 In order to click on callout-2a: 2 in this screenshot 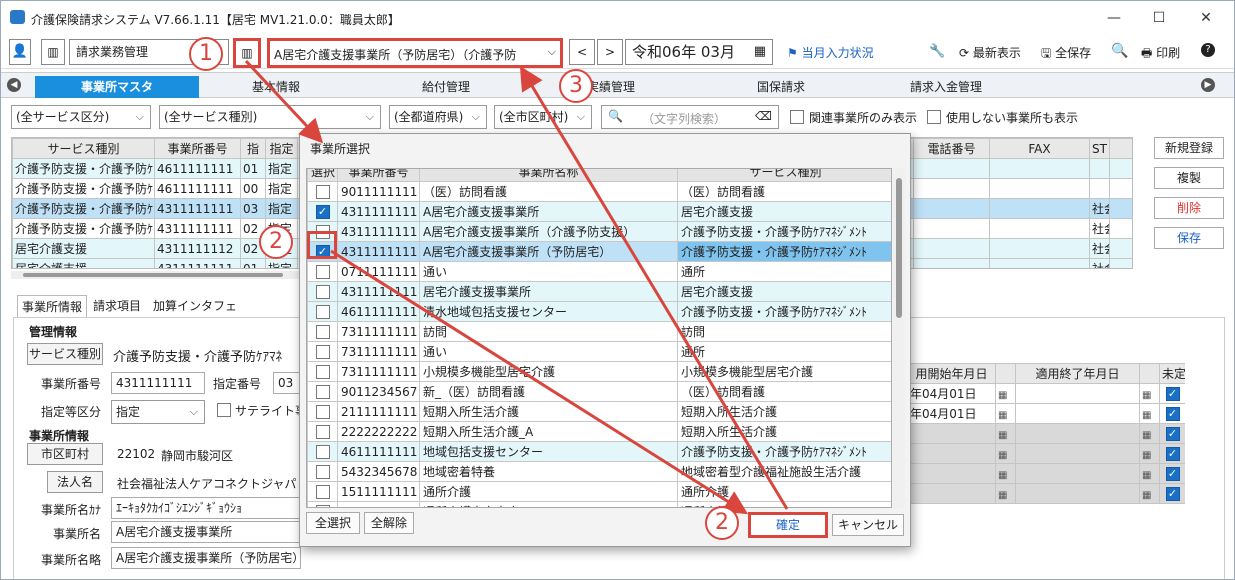, I will do `click(276, 242)`.